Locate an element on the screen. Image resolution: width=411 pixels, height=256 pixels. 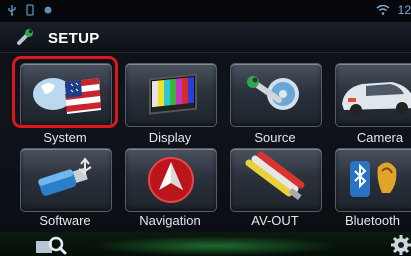
title-bar: SETUP is located at coordinates (205, 37).